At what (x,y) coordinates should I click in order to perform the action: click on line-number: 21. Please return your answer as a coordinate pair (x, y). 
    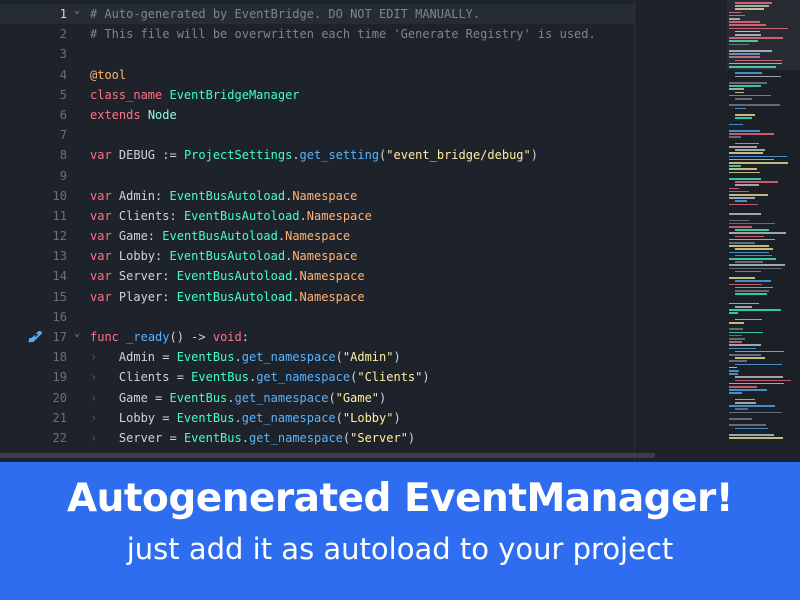
    Looking at the image, I should click on (59, 417).